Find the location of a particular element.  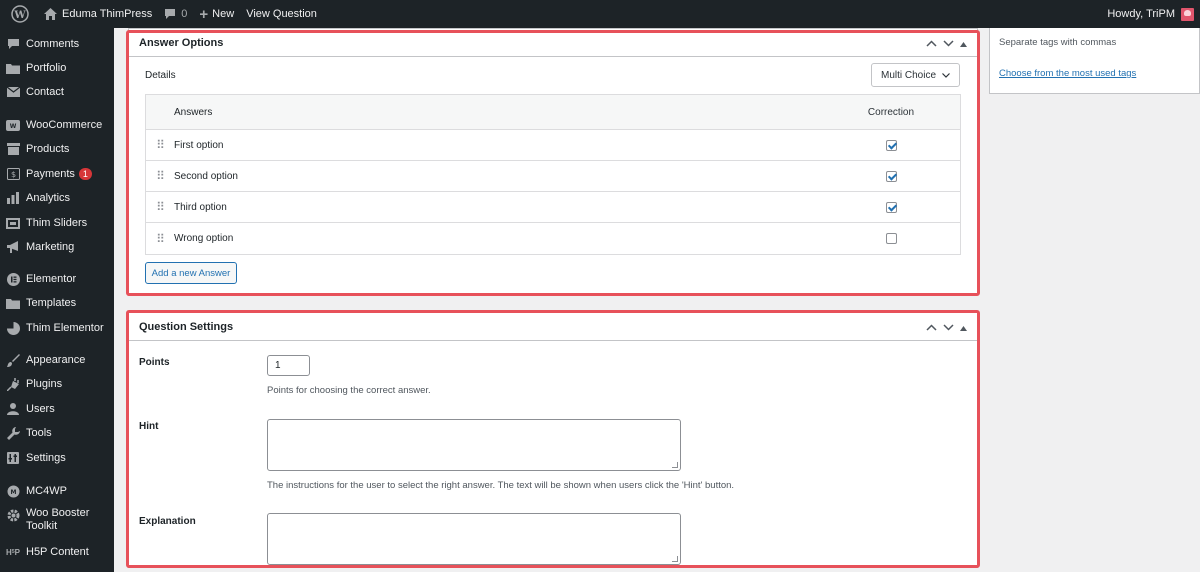

woo-icon: W is located at coordinates (13, 125).